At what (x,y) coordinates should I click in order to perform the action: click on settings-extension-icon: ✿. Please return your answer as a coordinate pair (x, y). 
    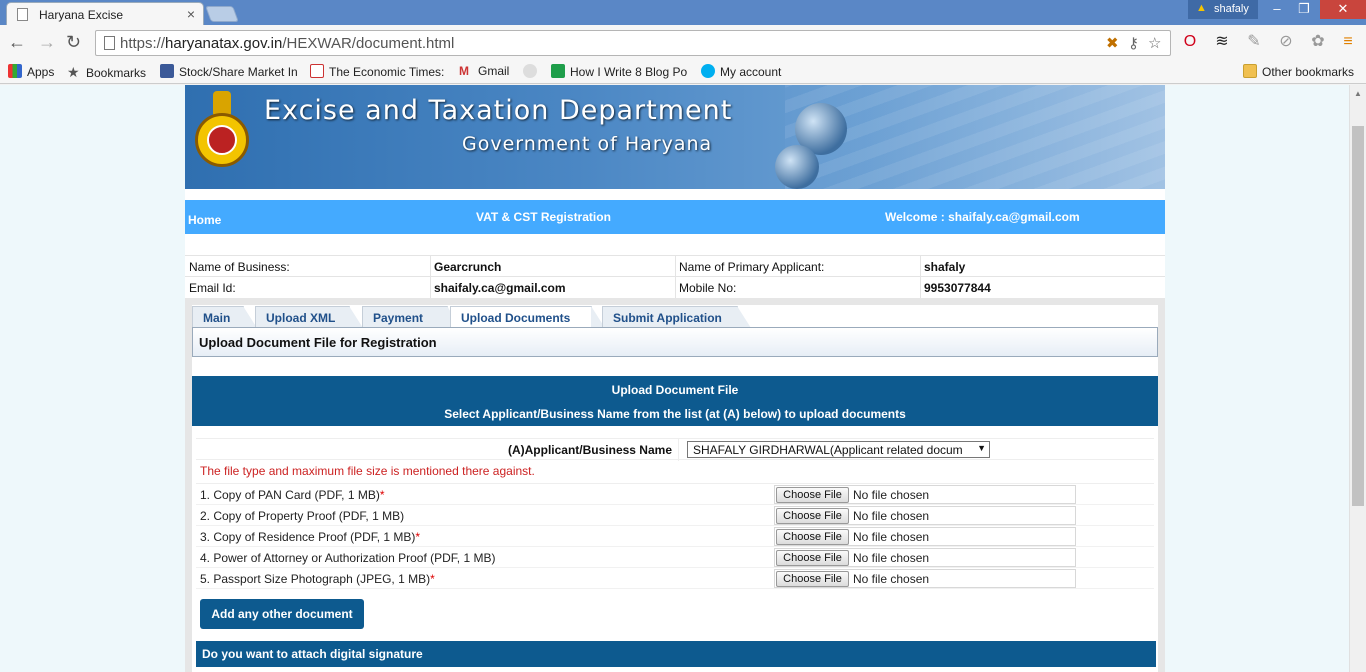
    Looking at the image, I should click on (1318, 42).